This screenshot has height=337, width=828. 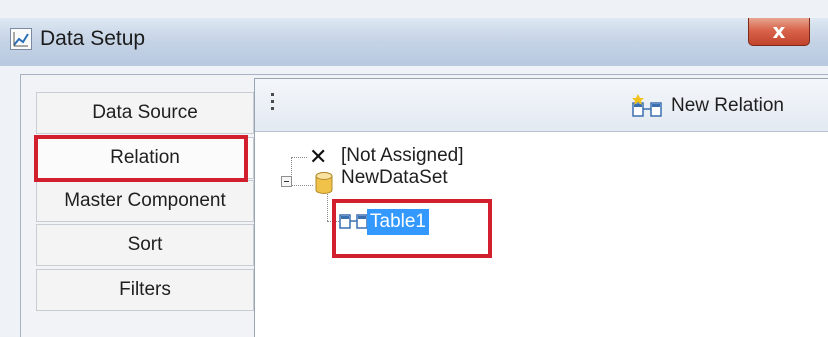 I want to click on database-icon, so click(x=324, y=183).